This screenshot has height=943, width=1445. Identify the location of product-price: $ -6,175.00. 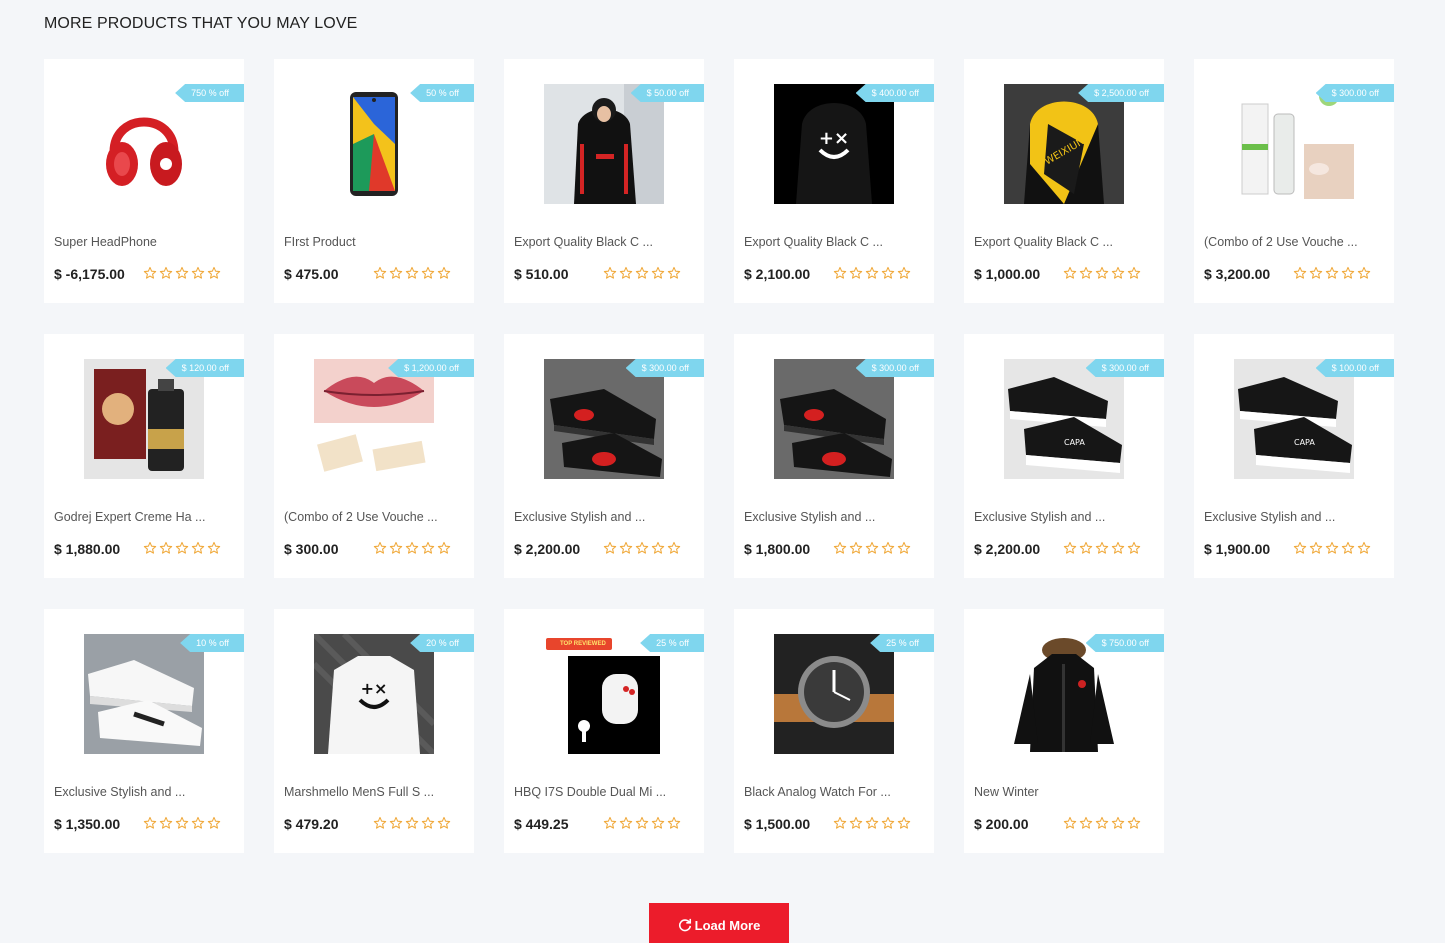
(89, 274).